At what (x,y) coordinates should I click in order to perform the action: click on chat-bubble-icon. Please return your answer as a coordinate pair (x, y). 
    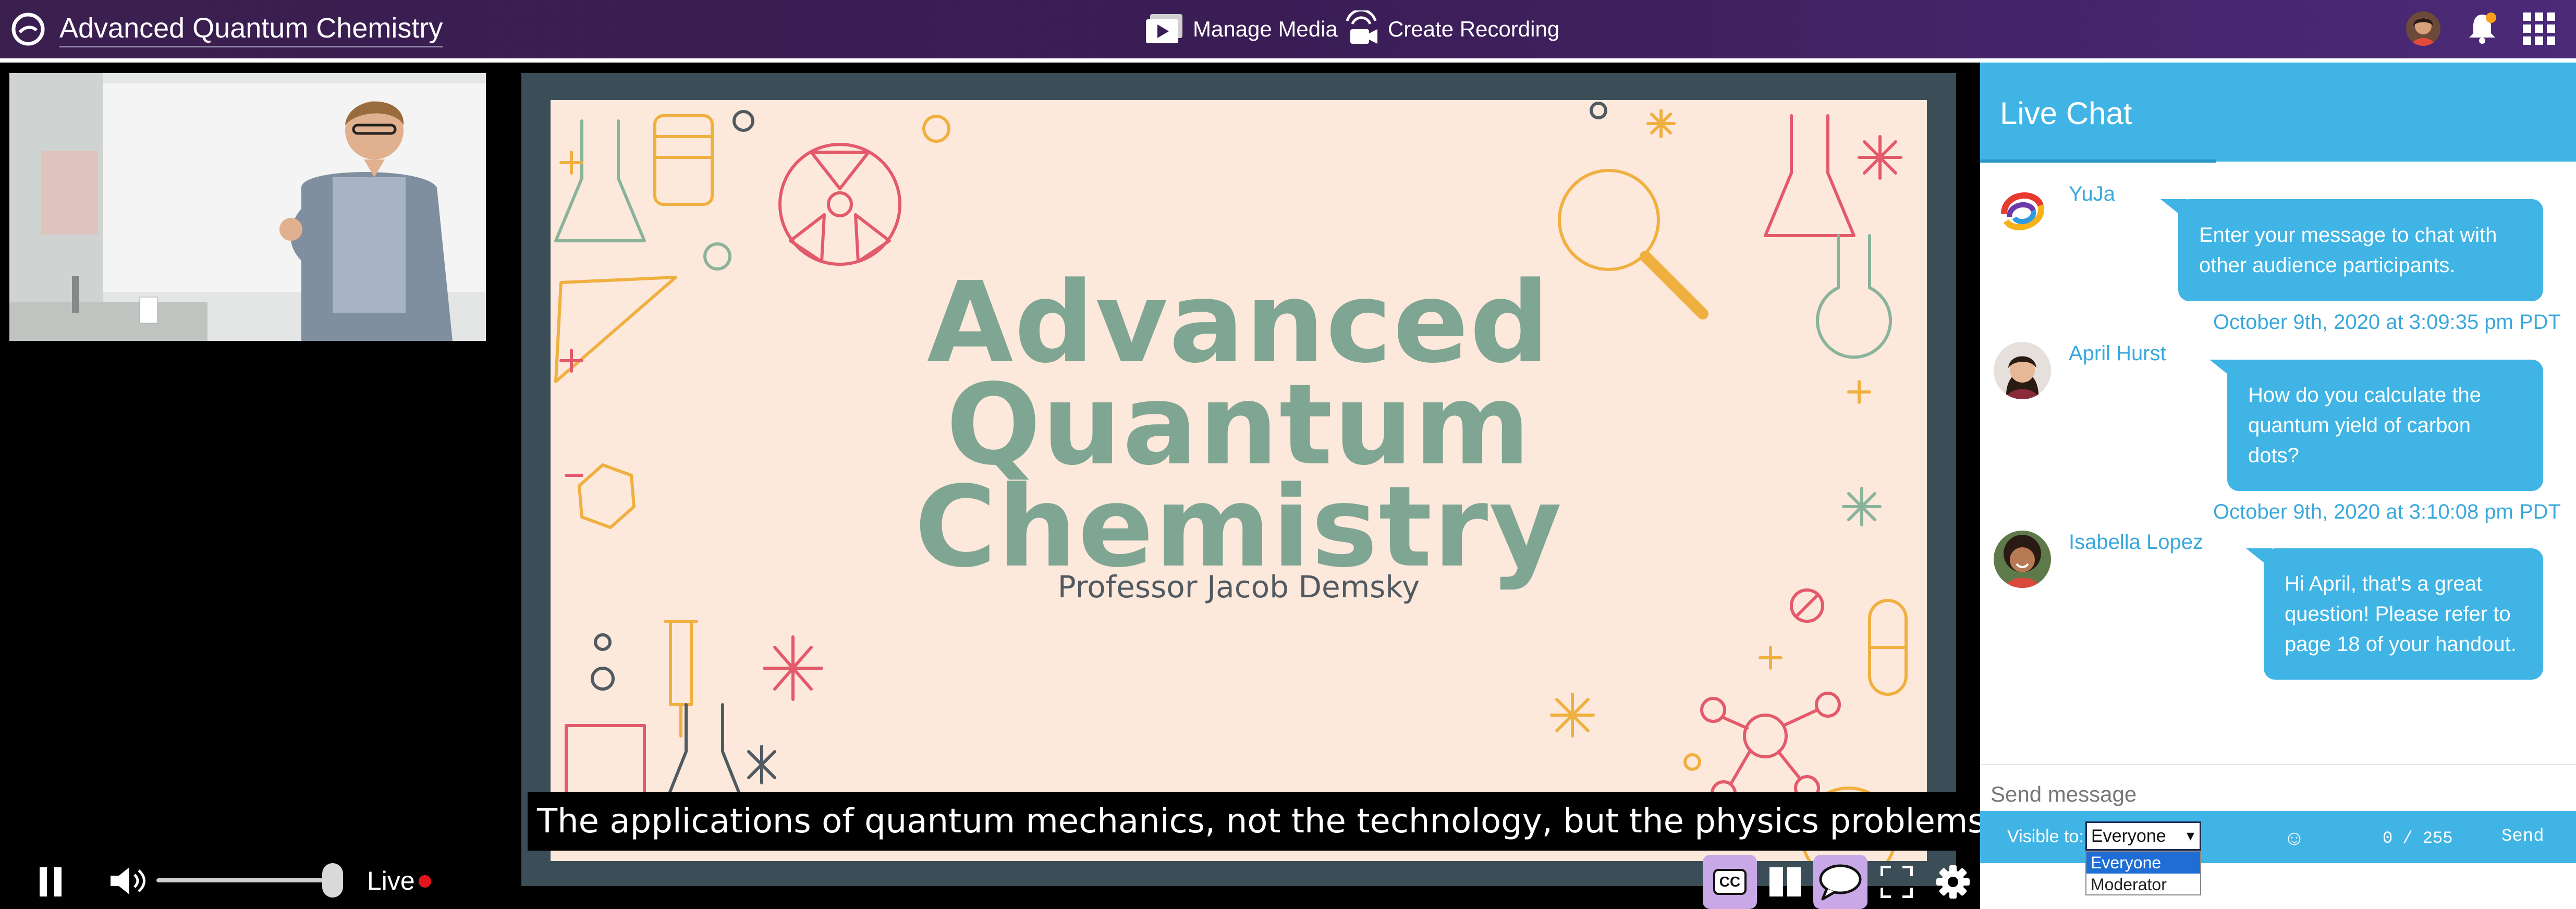
    Looking at the image, I should click on (1840, 882).